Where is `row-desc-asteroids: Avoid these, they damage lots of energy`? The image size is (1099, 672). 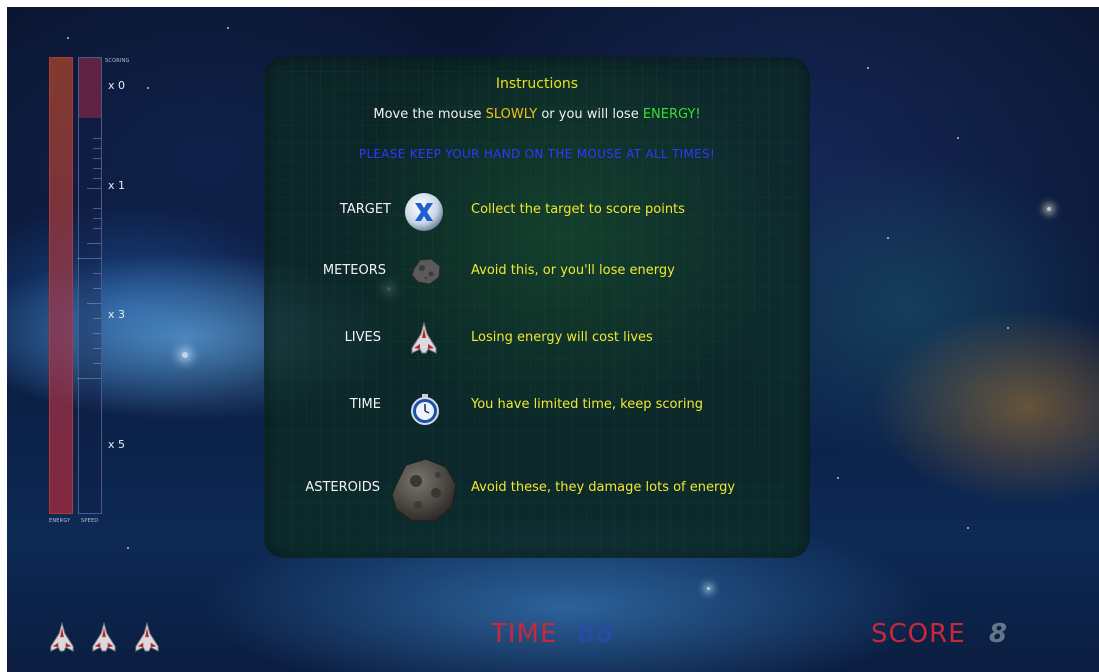
row-desc-asteroids: Avoid these, they damage lots of energy is located at coordinates (603, 487).